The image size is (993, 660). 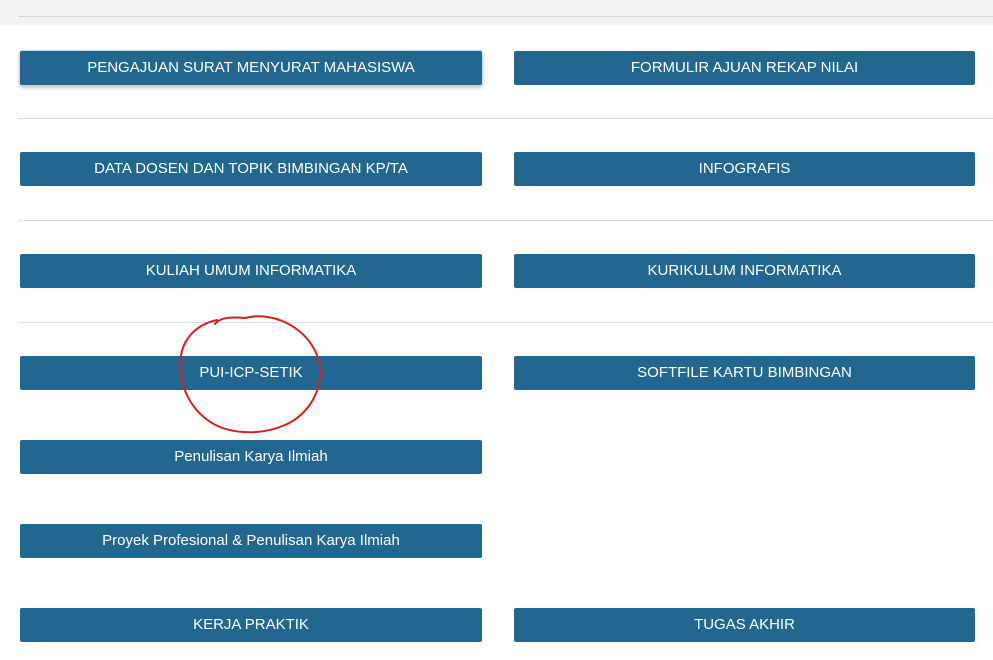 I want to click on top-bar, so click(x=496, y=12).